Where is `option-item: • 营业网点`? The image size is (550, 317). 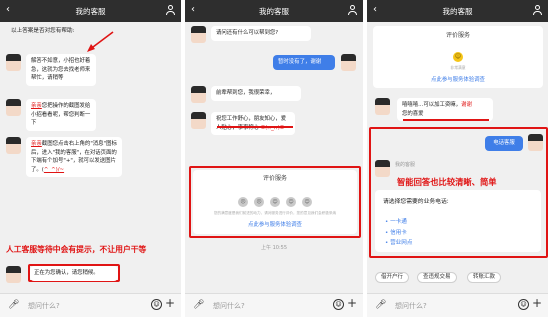 option-item: • 营业网点 is located at coordinates (398, 243).